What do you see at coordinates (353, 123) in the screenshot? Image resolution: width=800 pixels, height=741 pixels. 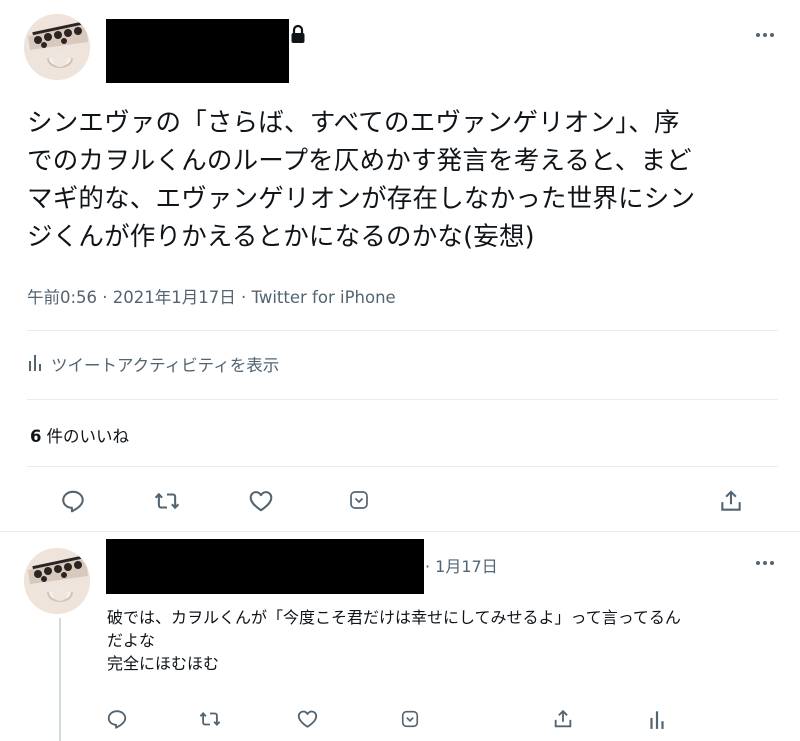 I see `tweet-text-line: シンエヴァの「さらば、すべてのエヴァンゲリオン」、序` at bounding box center [353, 123].